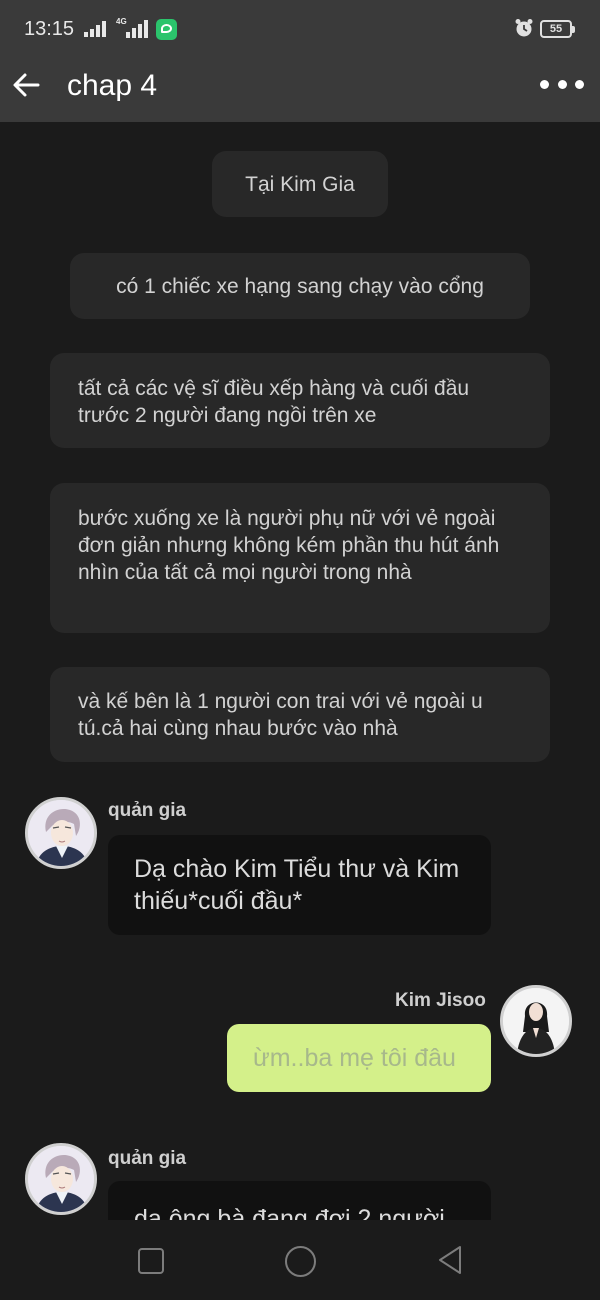 The width and height of the screenshot is (600, 1300). Describe the element at coordinates (300, 30) in the screenshot. I see `status-bar: 13:15 4G 55` at that location.